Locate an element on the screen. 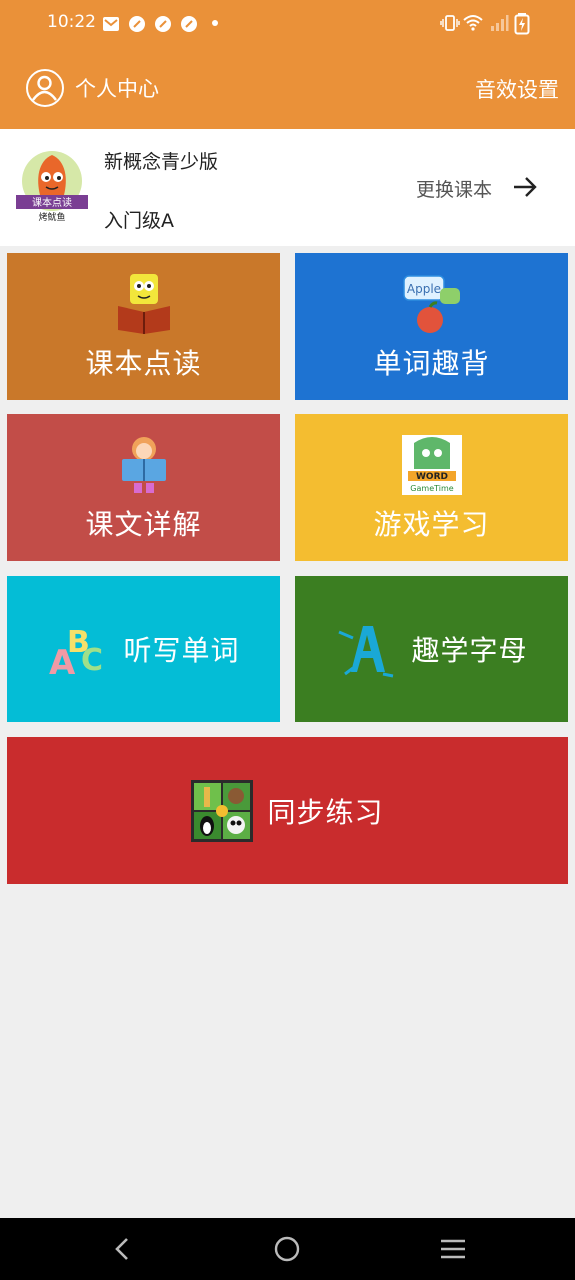 Image resolution: width=575 pixels, height=1280 pixels. mail-notification-icon is located at coordinates (111, 24).